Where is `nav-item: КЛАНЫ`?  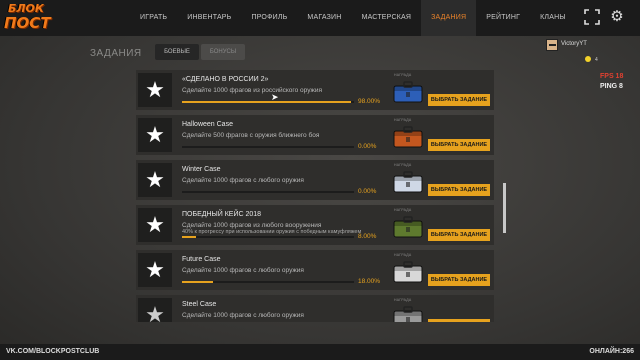 nav-item: КЛАНЫ is located at coordinates (553, 18).